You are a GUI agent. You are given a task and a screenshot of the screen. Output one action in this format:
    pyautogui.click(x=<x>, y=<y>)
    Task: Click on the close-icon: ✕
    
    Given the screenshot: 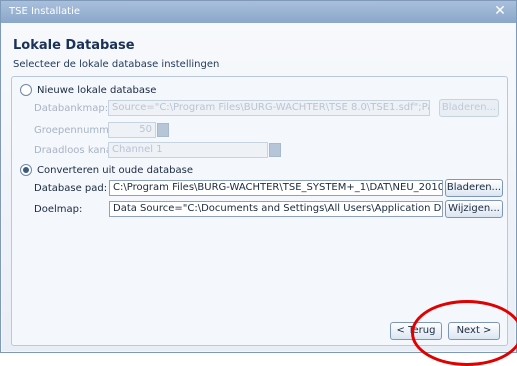 What is the action you would take?
    pyautogui.click(x=500, y=11)
    